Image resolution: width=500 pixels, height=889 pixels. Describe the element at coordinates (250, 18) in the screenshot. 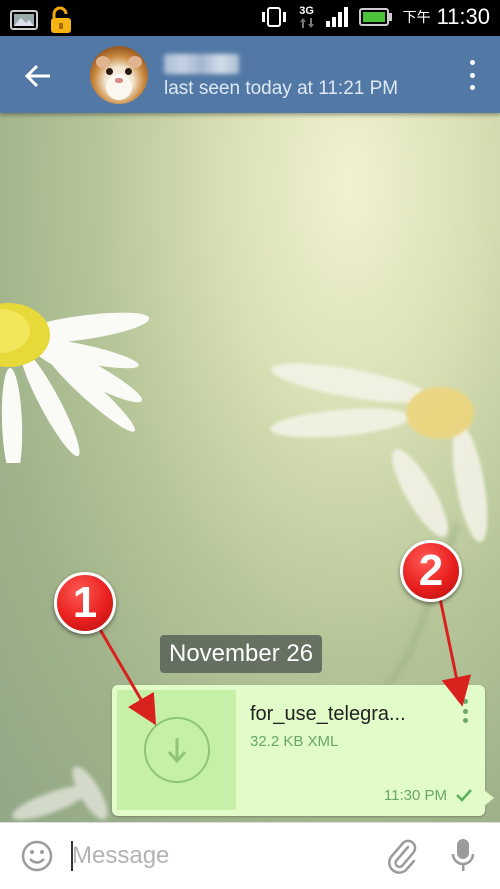

I see `status-bar: 3G 下午 11:30` at that location.